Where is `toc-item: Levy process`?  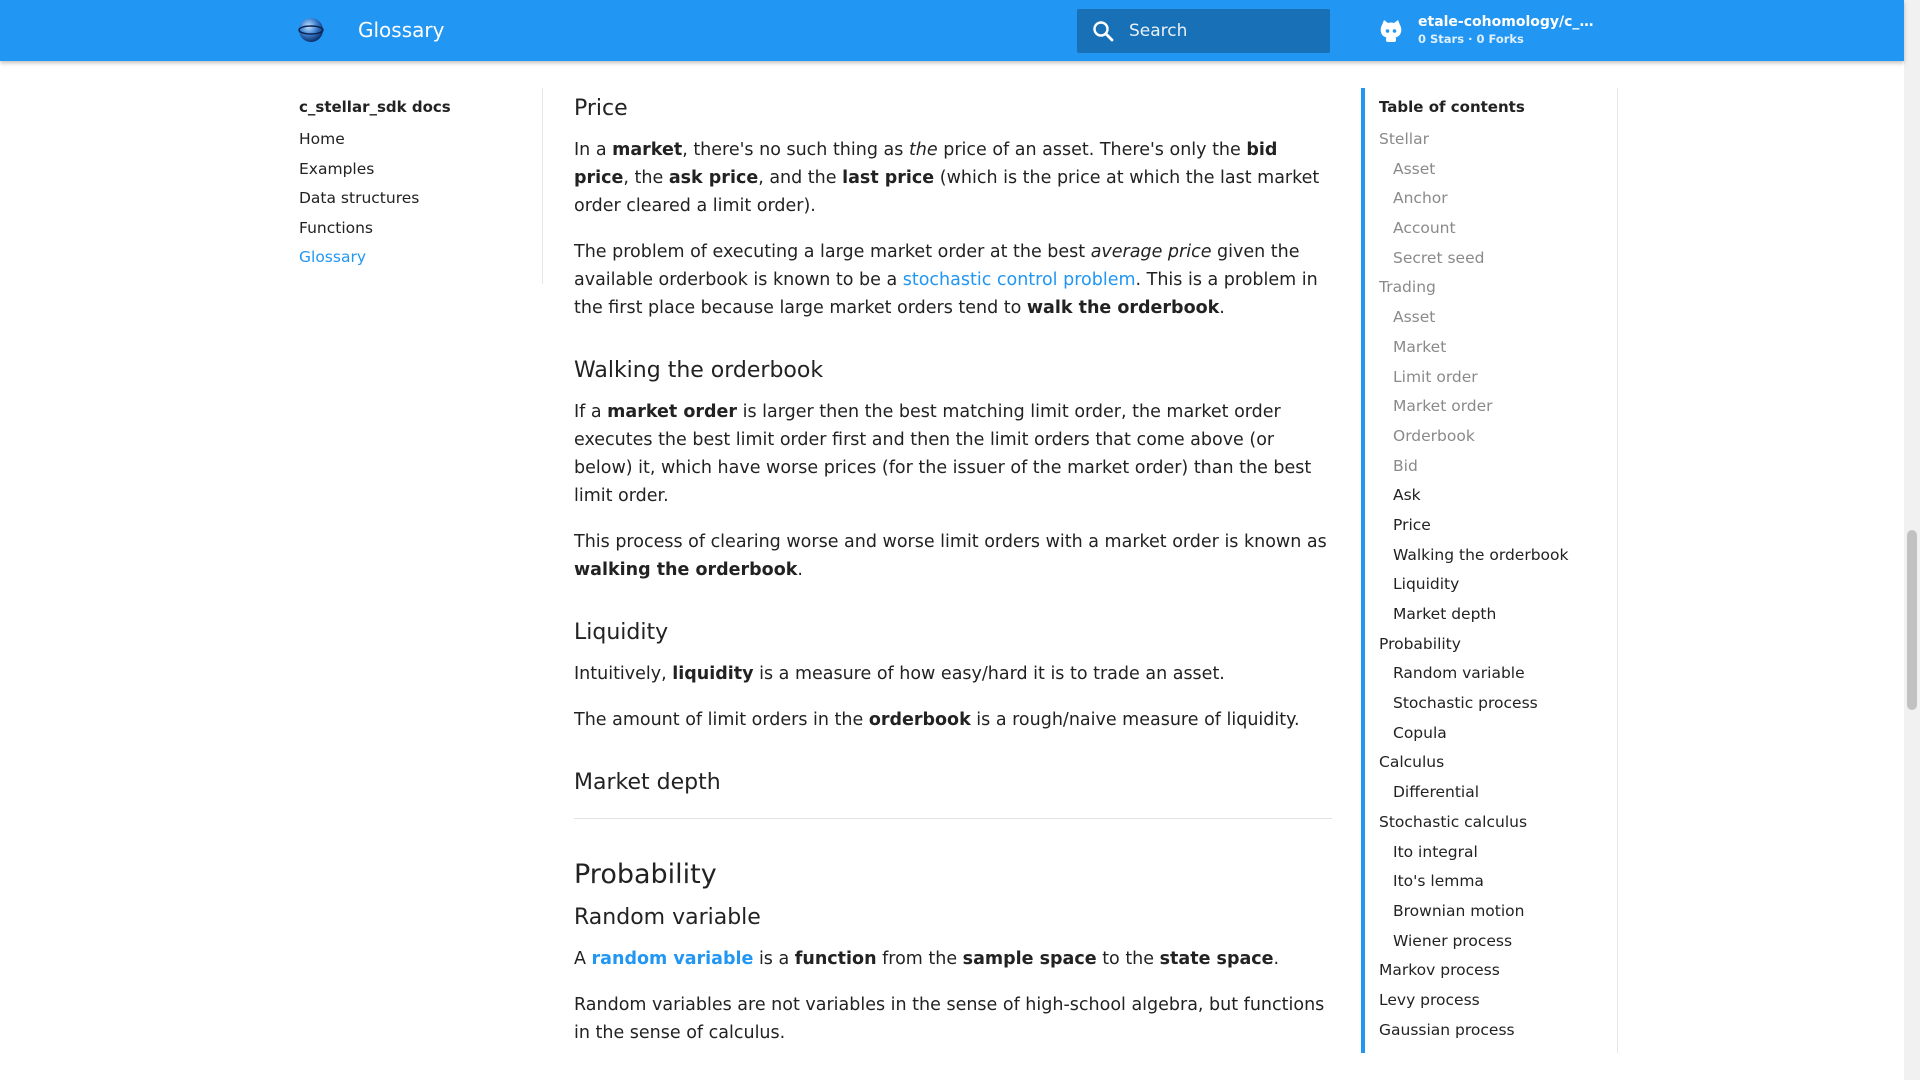 toc-item: Levy process is located at coordinates (1499, 1004).